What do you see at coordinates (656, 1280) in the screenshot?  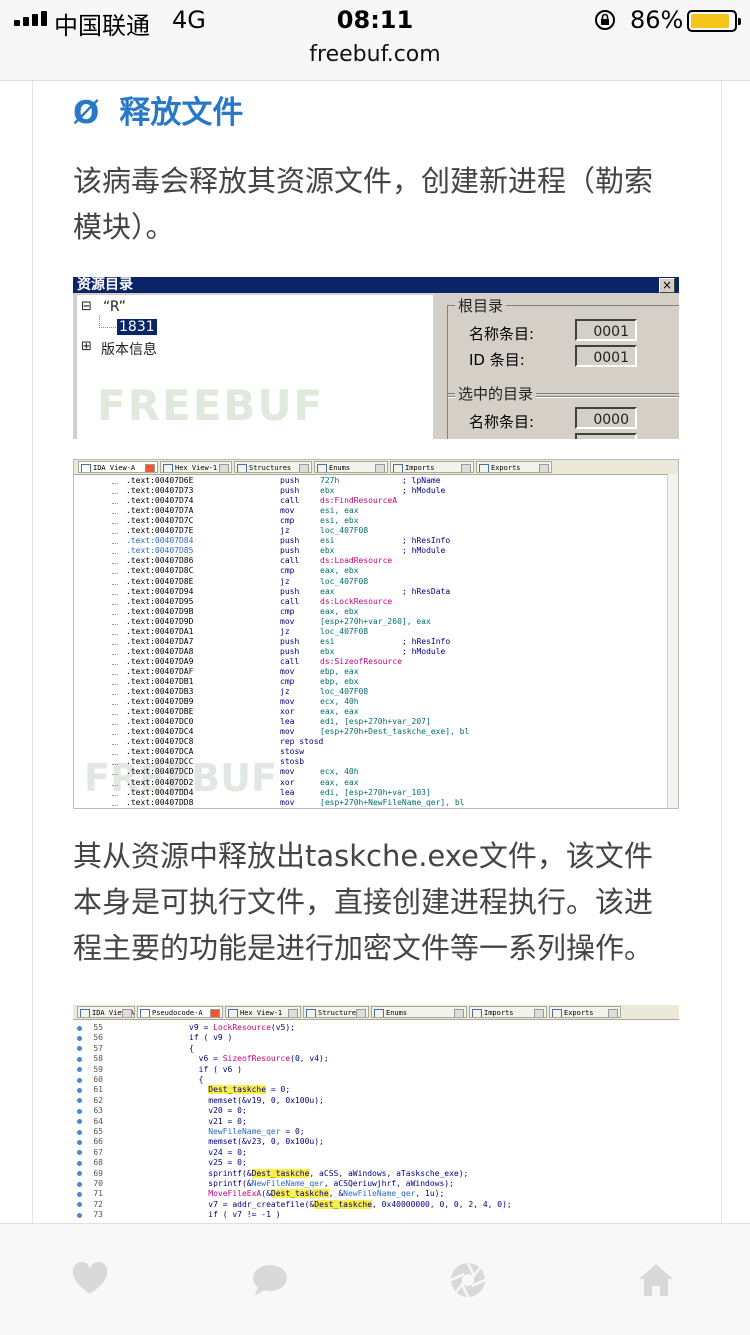 I see `home-icon` at bounding box center [656, 1280].